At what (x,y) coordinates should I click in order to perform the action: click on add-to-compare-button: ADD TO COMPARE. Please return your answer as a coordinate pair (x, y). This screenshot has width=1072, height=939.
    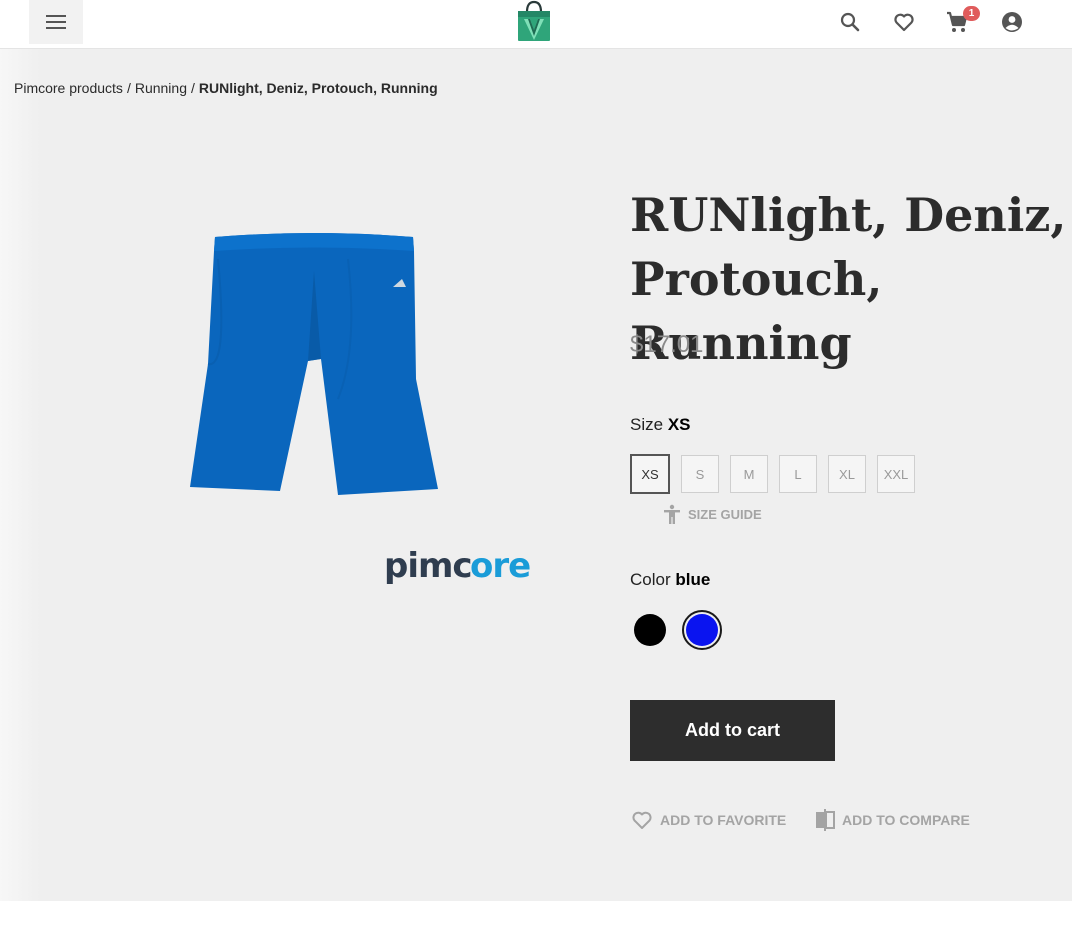
    Looking at the image, I should click on (892, 820).